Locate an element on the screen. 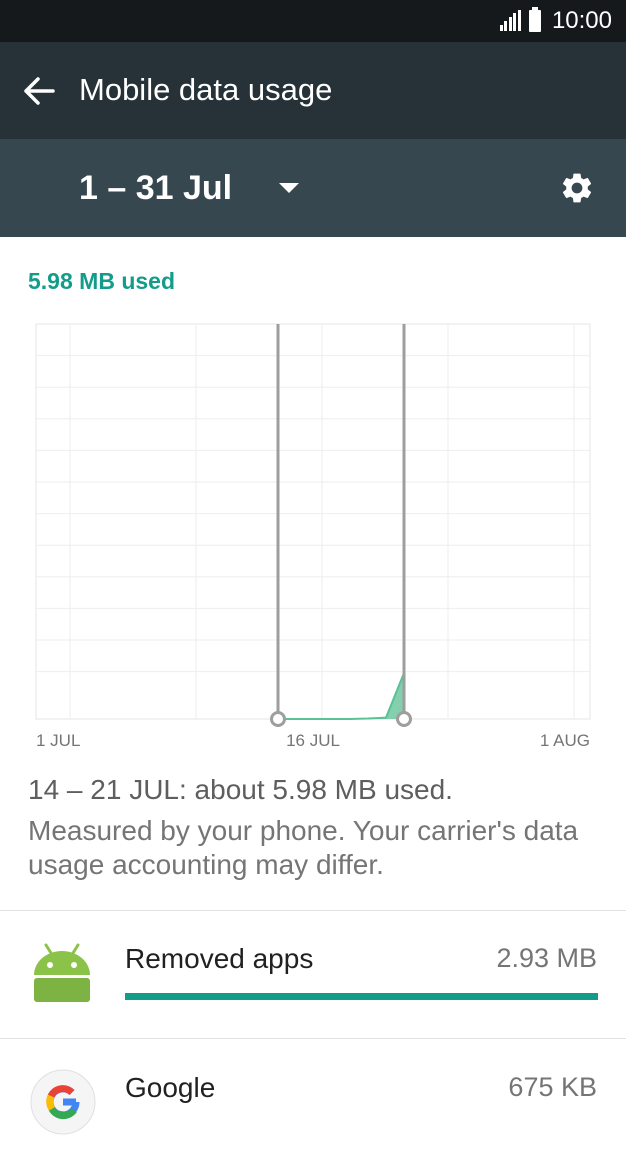 The width and height of the screenshot is (626, 1167). app-bar: Mobile data usage is located at coordinates (313, 90).